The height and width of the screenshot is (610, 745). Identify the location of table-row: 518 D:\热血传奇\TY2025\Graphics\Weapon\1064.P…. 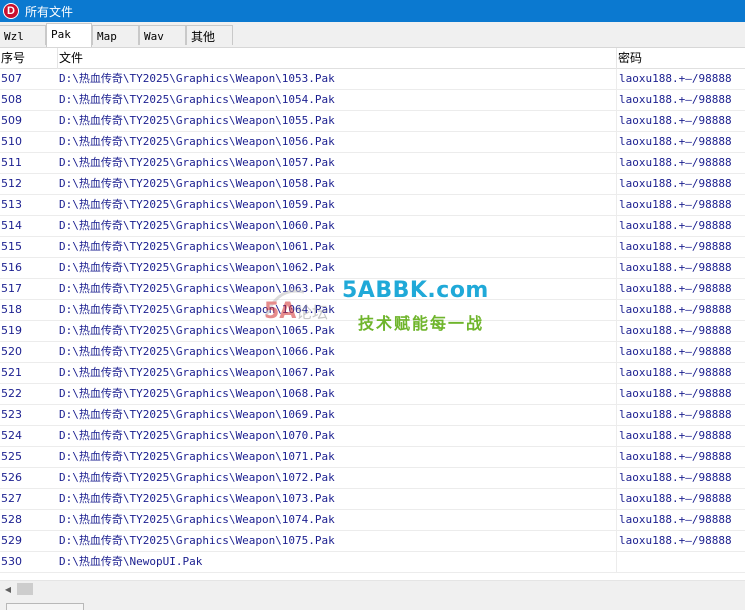
(372, 310).